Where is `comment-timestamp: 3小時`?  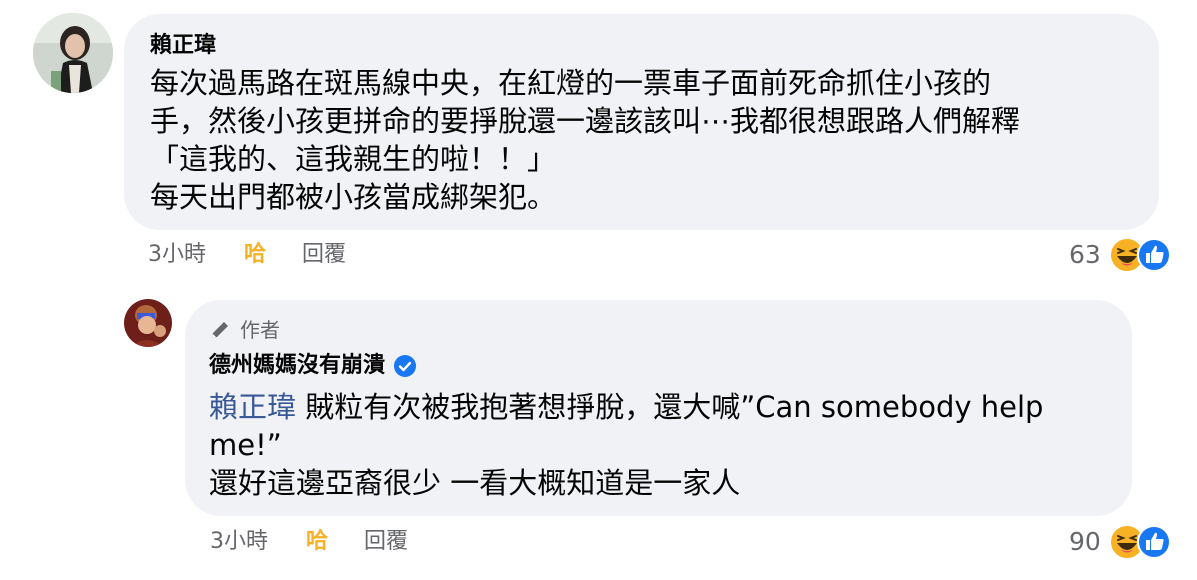
comment-timestamp: 3小時 is located at coordinates (177, 255).